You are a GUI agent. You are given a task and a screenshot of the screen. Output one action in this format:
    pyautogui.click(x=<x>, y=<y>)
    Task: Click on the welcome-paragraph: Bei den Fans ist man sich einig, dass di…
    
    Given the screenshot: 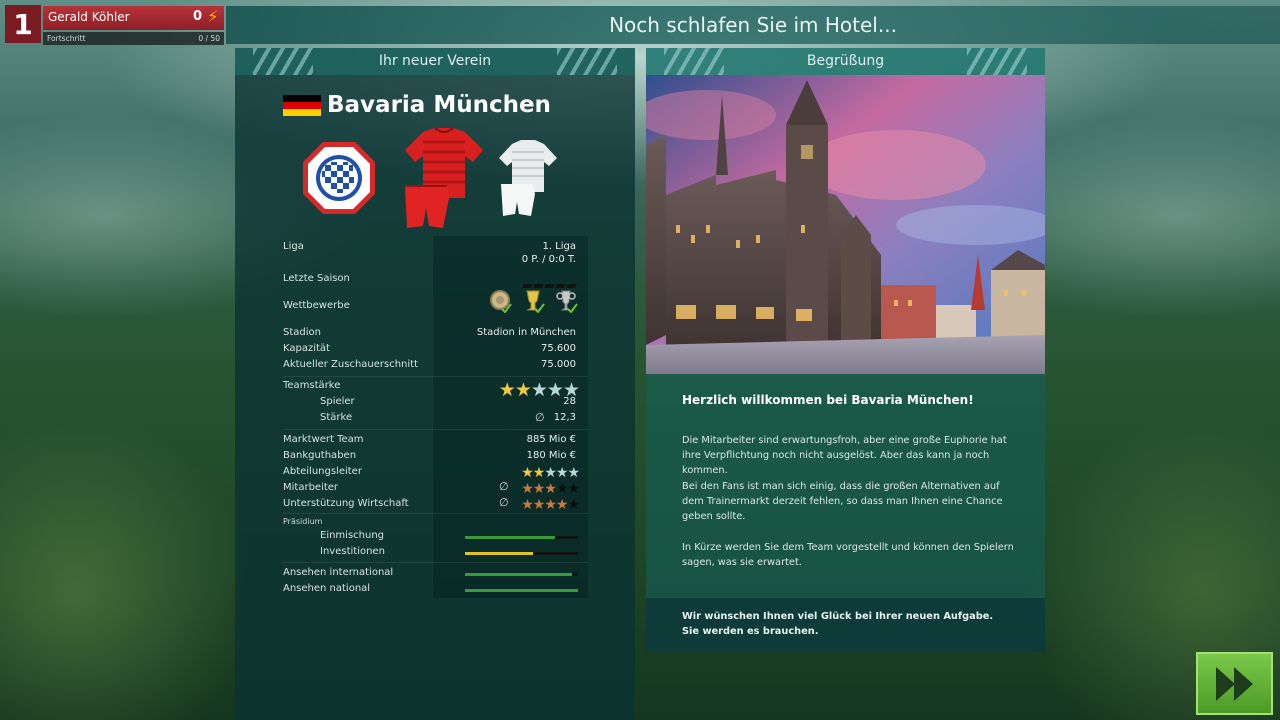 What is the action you would take?
    pyautogui.click(x=842, y=501)
    